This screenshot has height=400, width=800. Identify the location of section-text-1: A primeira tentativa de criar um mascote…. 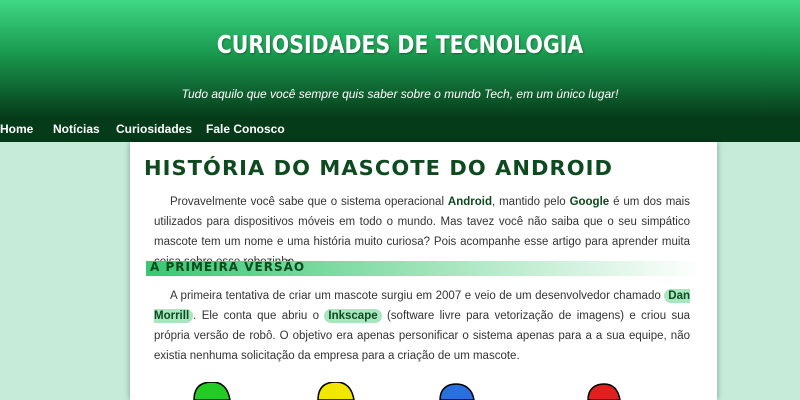
(417, 296).